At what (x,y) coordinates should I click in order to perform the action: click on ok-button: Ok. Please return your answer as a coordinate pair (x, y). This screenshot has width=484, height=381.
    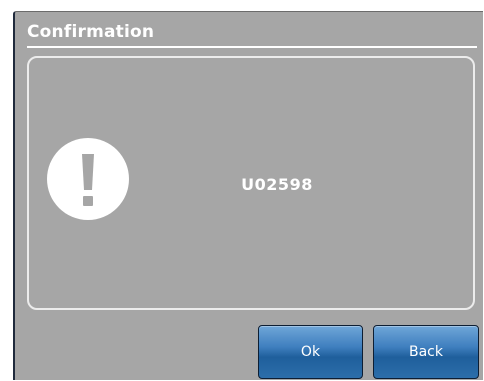
    Looking at the image, I should click on (310, 352).